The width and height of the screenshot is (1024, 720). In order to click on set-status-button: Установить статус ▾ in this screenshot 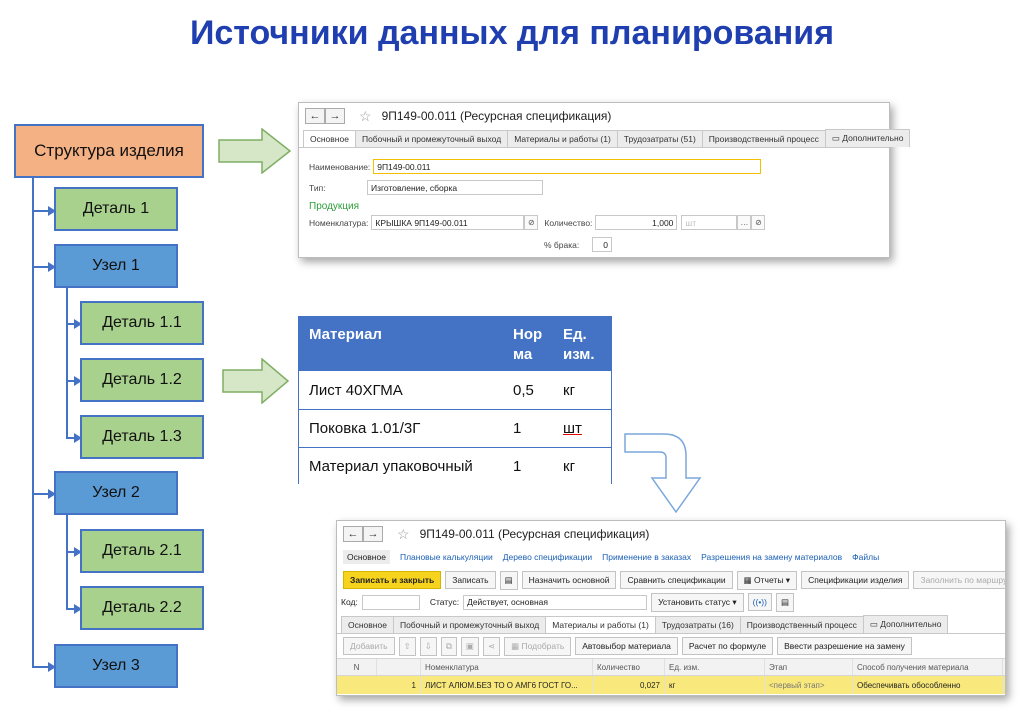, I will do `click(697, 602)`.